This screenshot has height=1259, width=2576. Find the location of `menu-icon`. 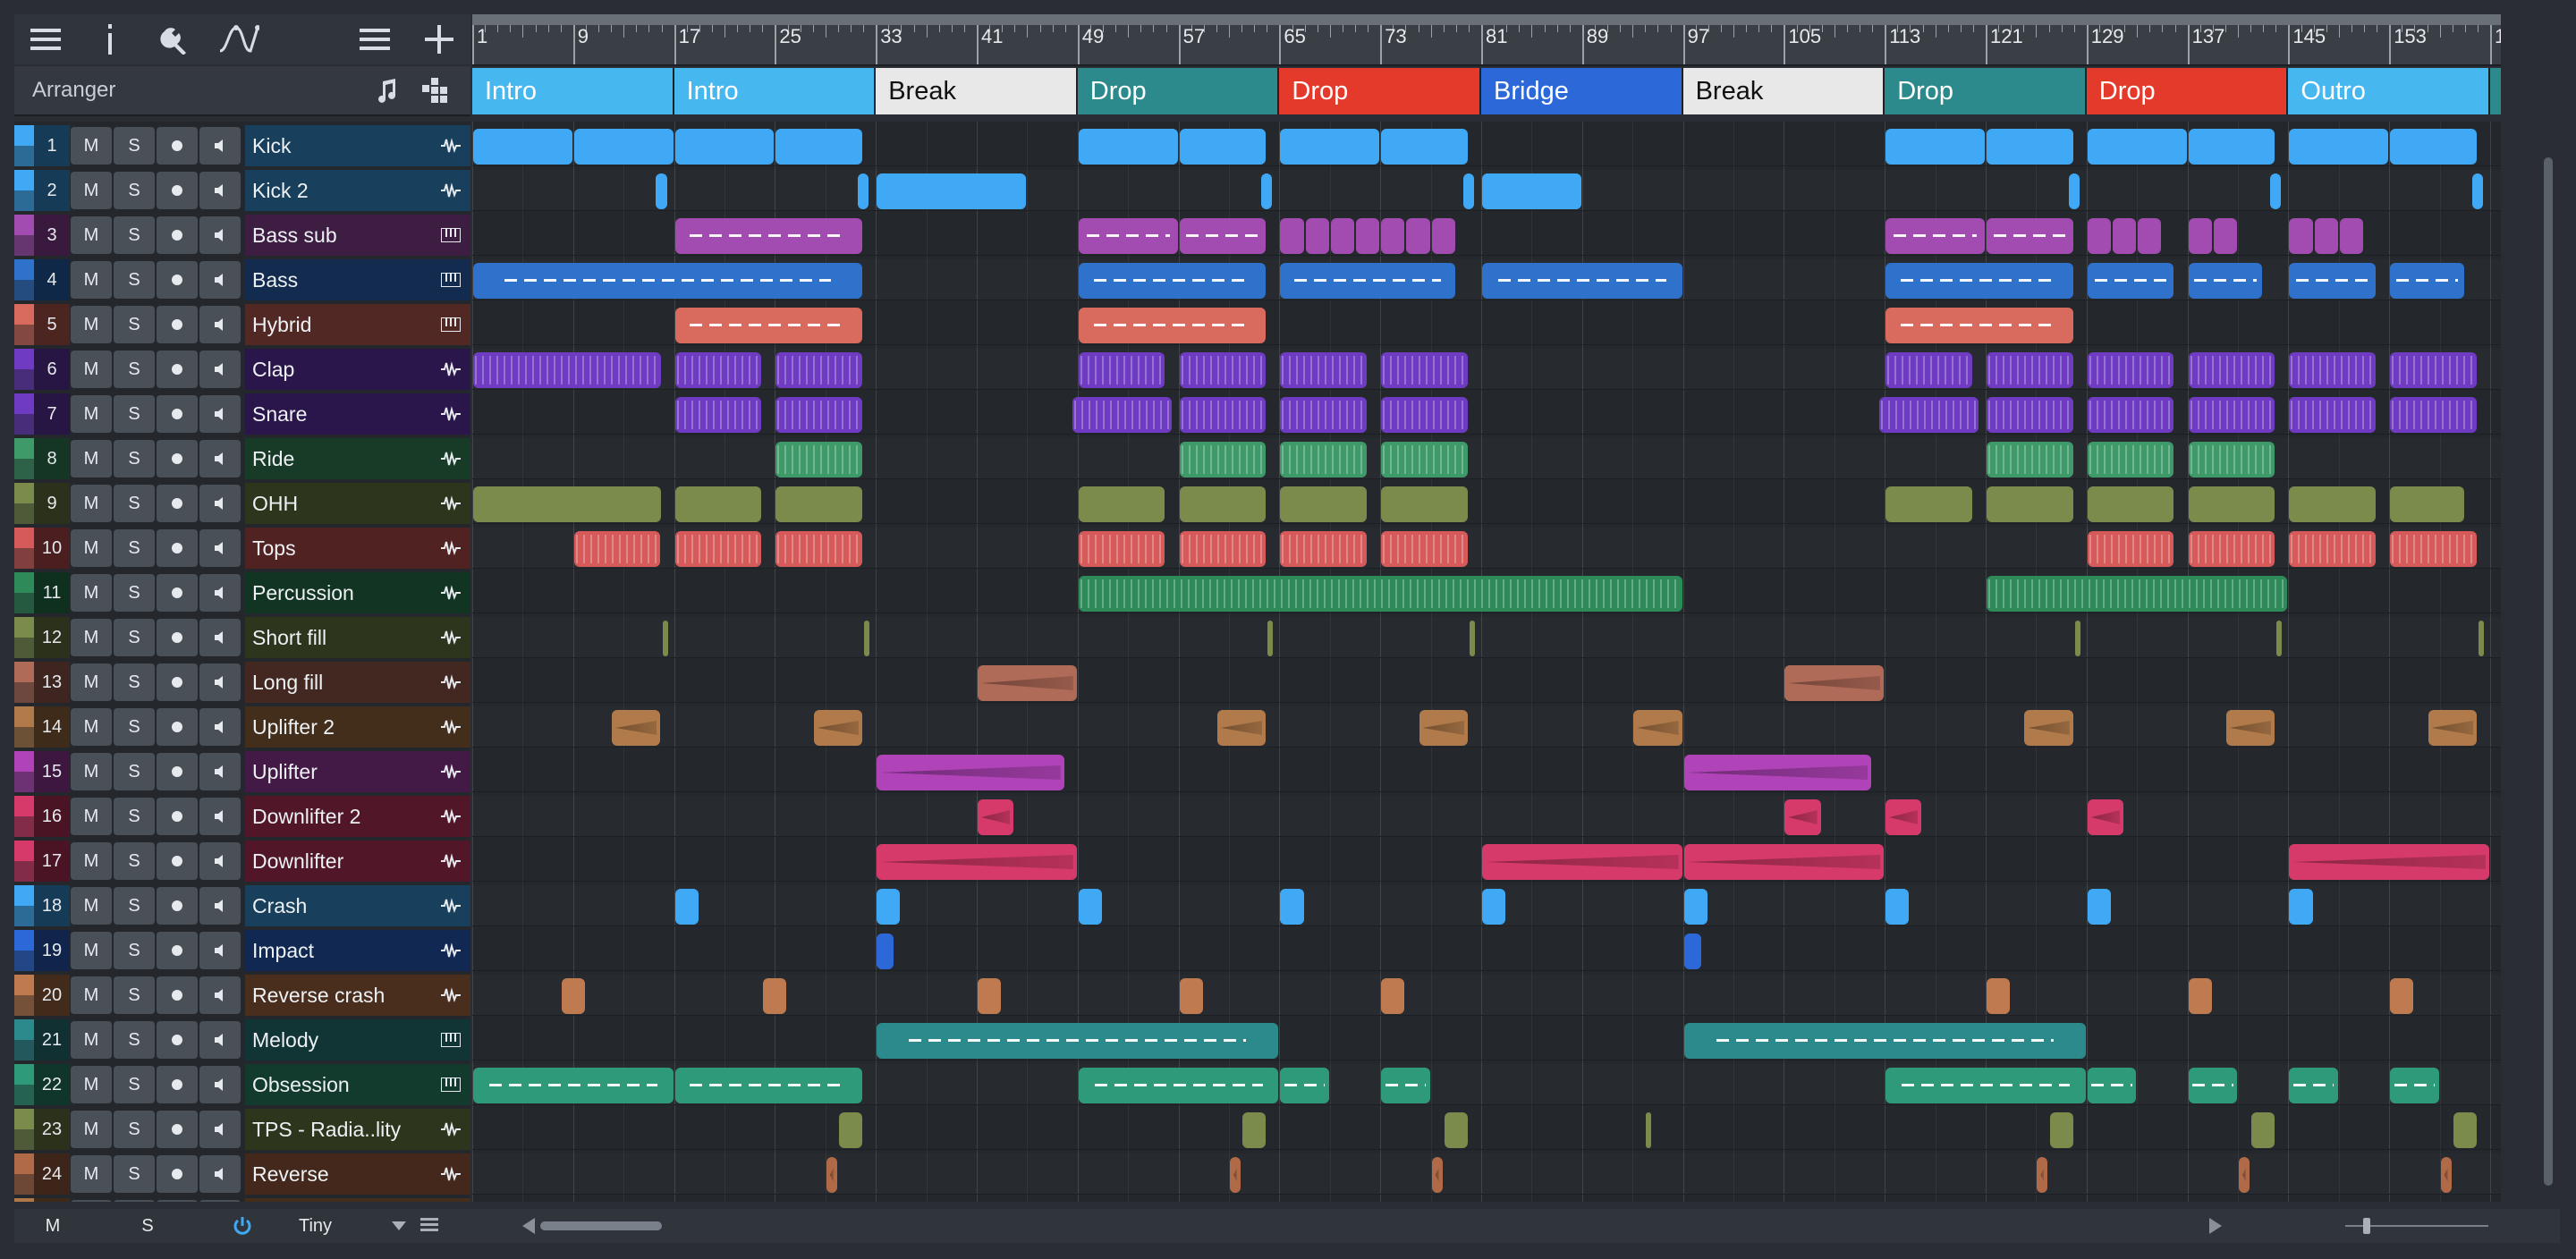

menu-icon is located at coordinates (45, 39).